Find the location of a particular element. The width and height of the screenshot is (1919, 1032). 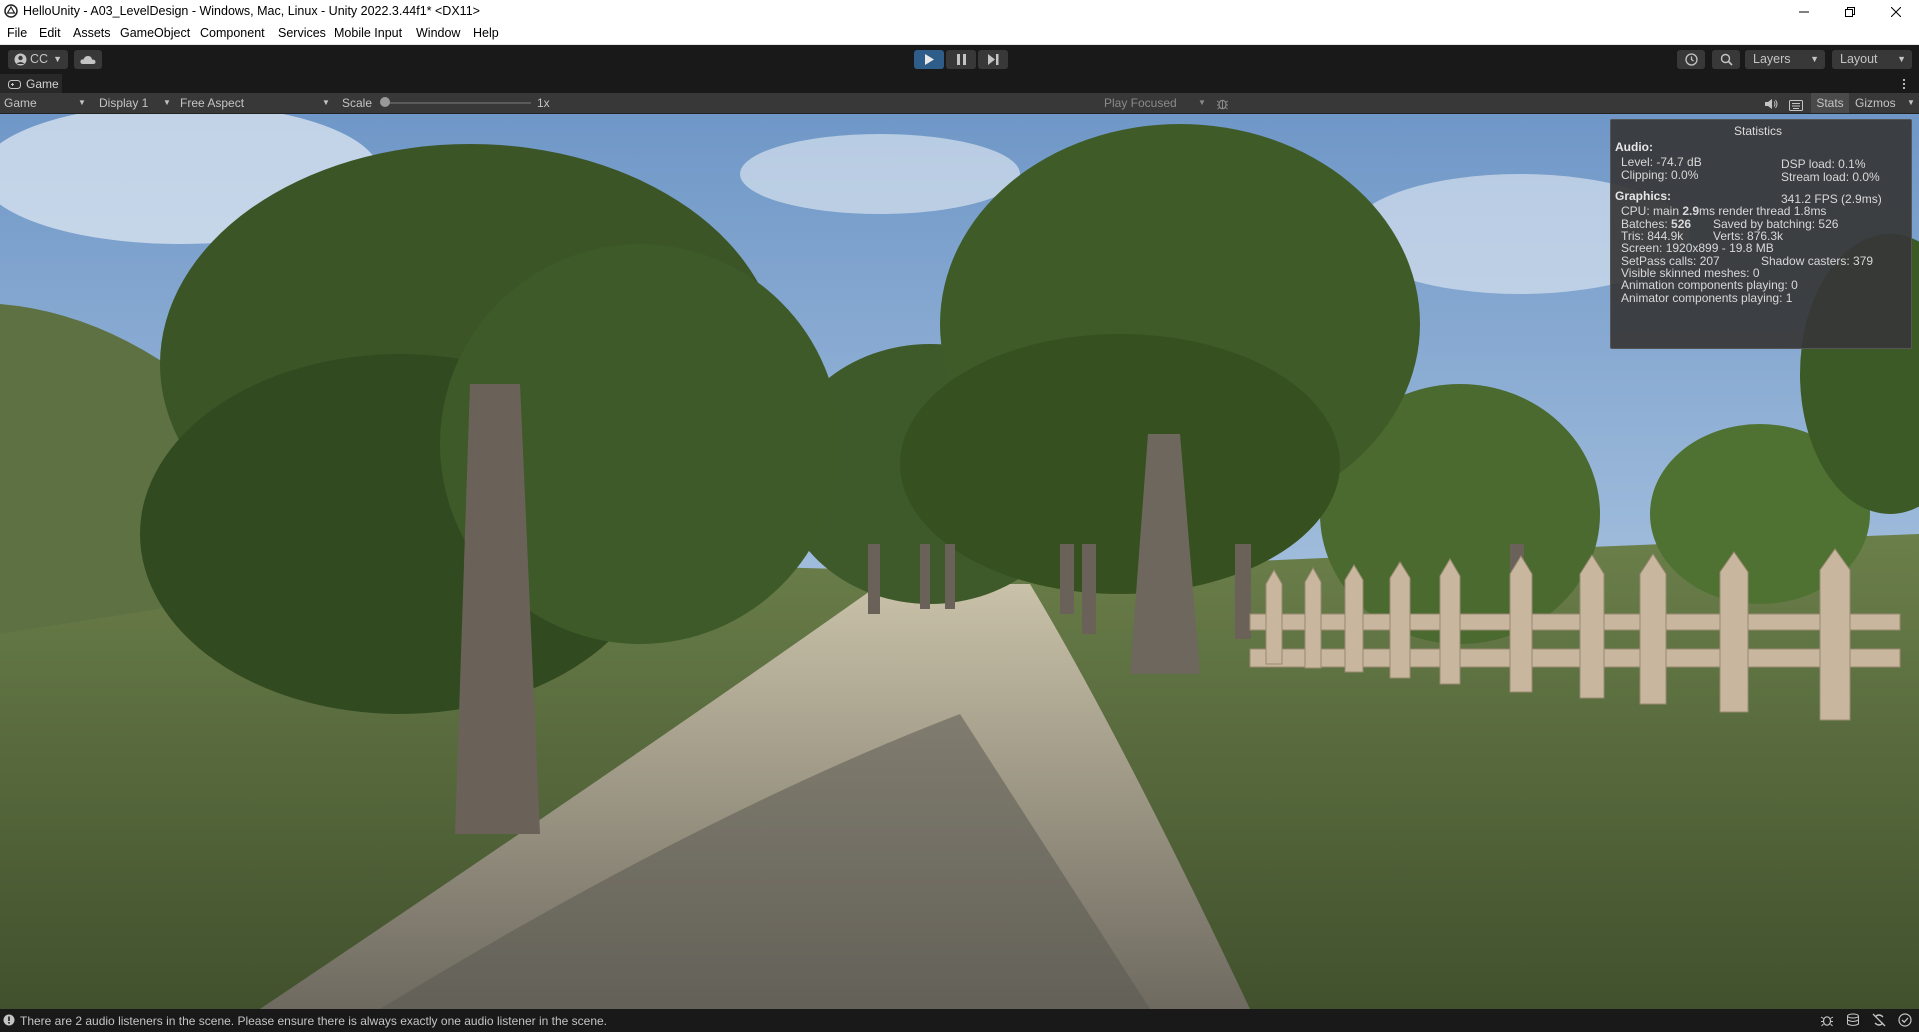

scale-slider-thumb is located at coordinates (385, 102).